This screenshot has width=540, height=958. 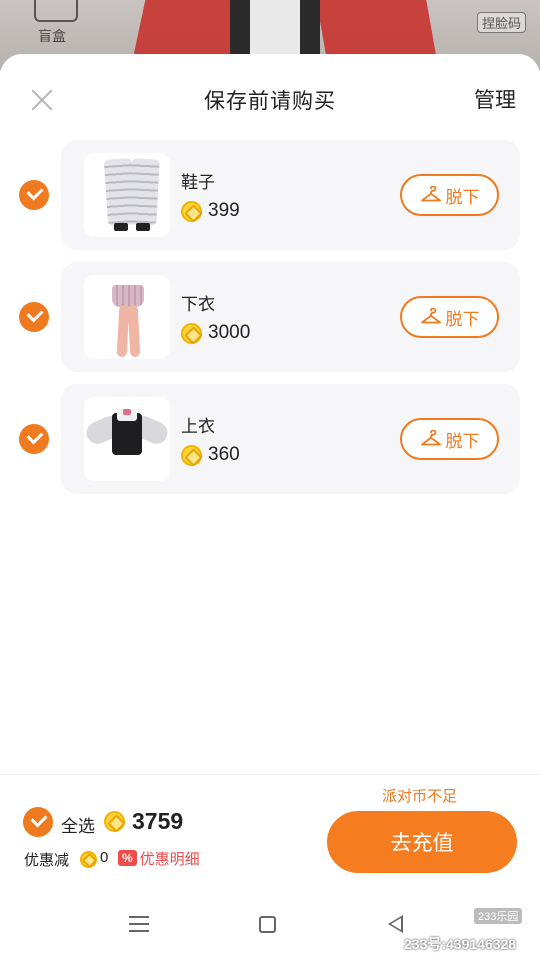 What do you see at coordinates (127, 858) in the screenshot?
I see `percent-badge-icon: %` at bounding box center [127, 858].